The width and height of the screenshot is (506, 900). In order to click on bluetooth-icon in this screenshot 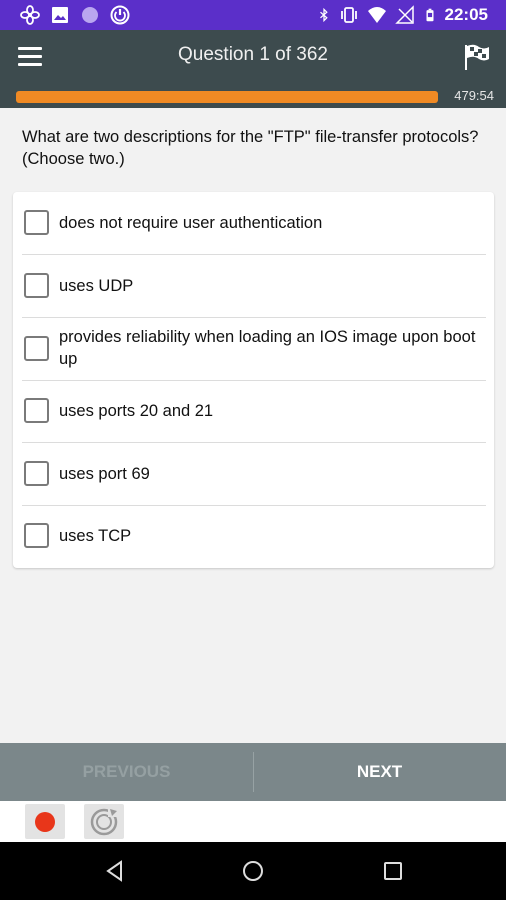, I will do `click(323, 15)`.